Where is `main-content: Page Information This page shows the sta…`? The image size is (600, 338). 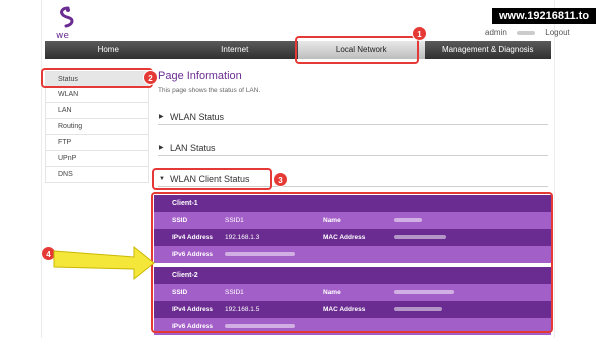
main-content: Page Information This page shows the sta… is located at coordinates (353, 82).